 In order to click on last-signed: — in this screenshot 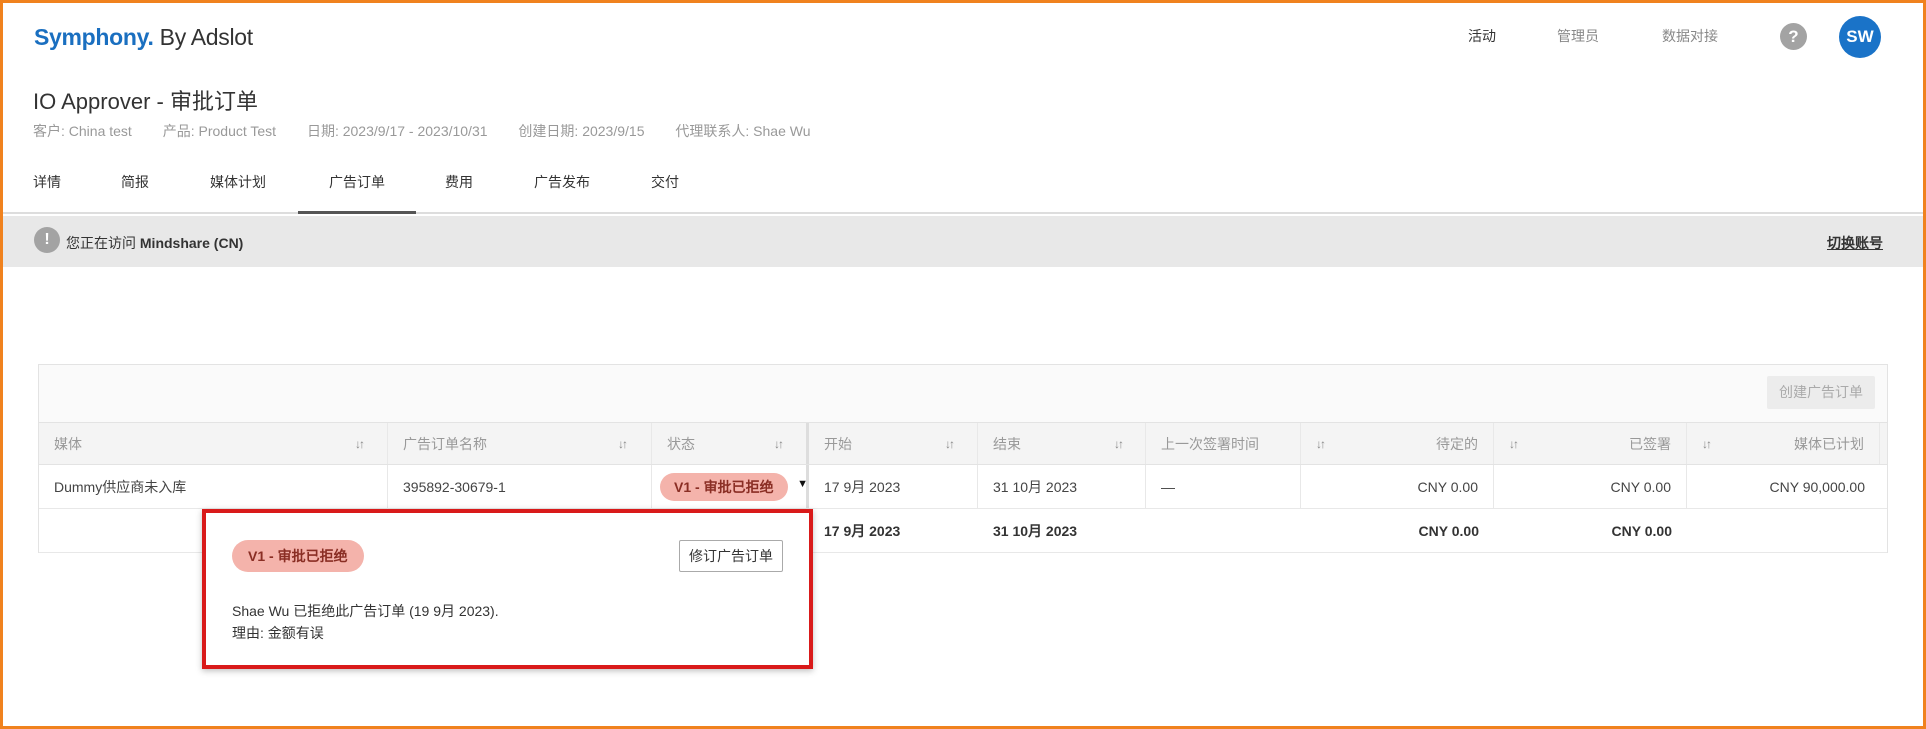, I will do `click(1168, 486)`.